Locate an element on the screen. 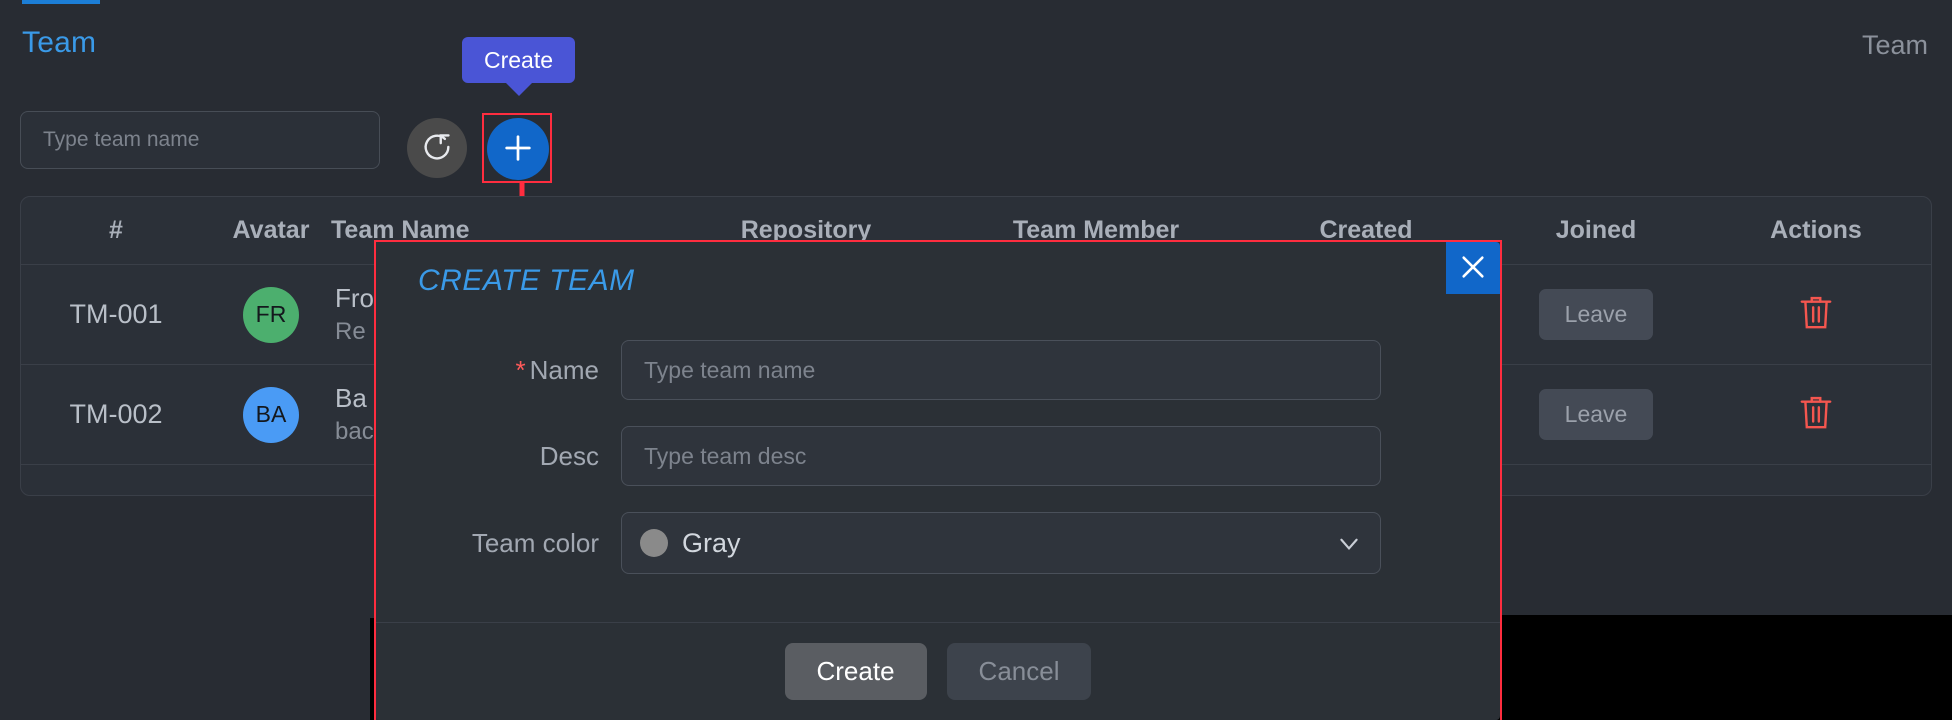 Image resolution: width=1952 pixels, height=720 pixels. plus-icon is located at coordinates (518, 149).